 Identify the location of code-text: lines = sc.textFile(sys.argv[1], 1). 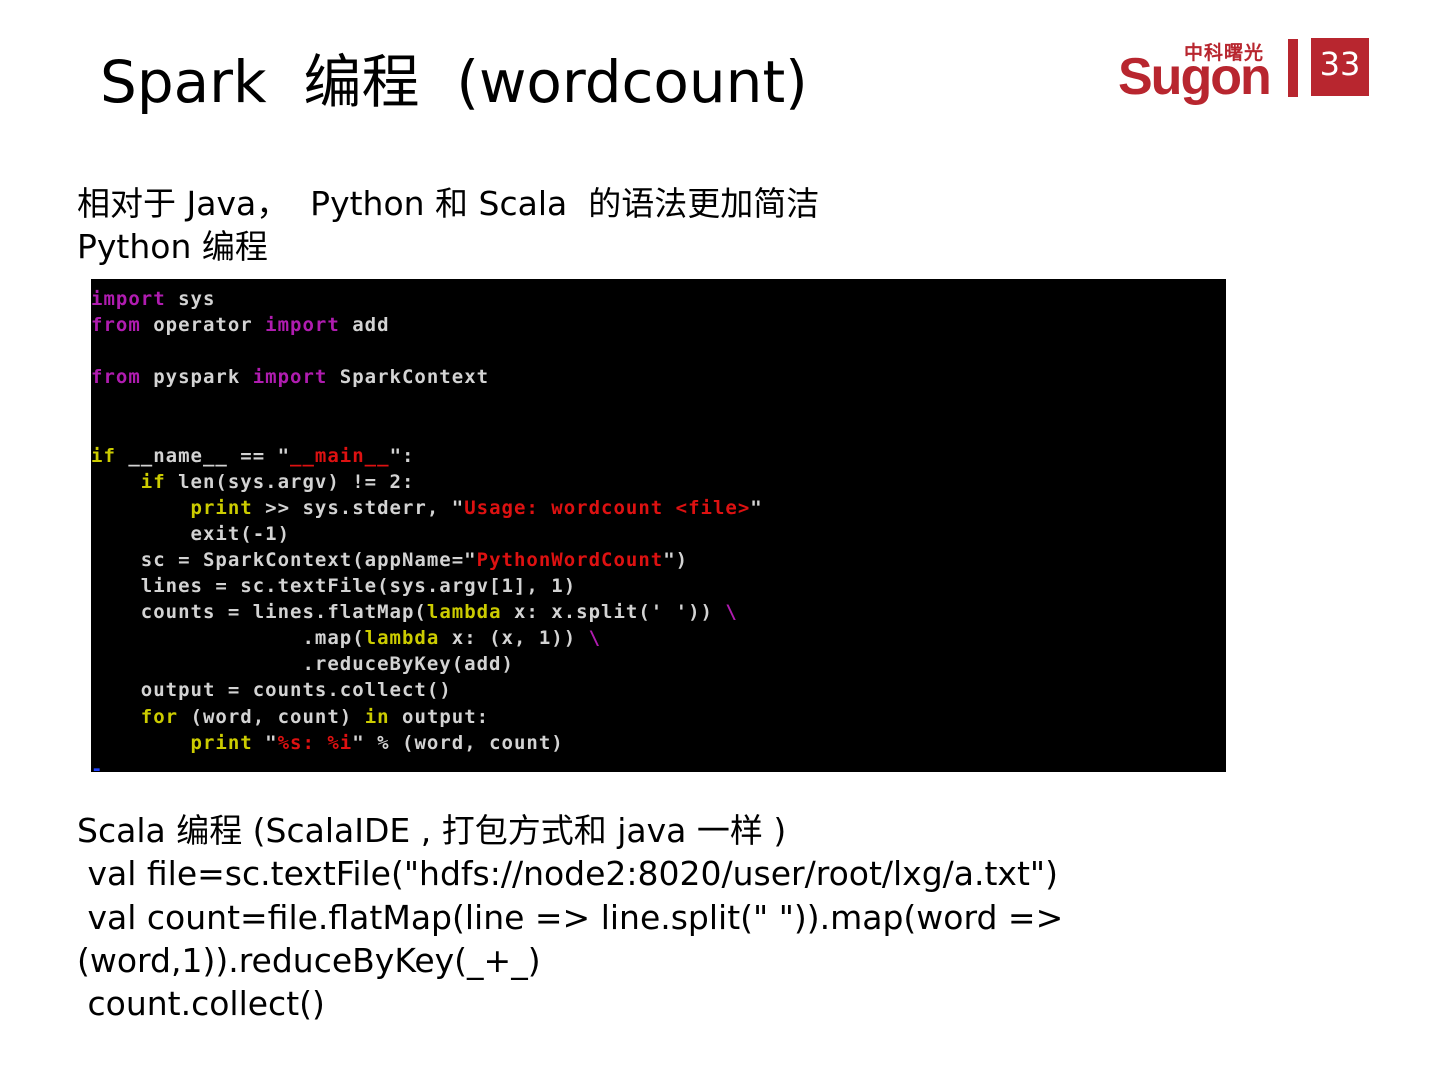
(358, 586).